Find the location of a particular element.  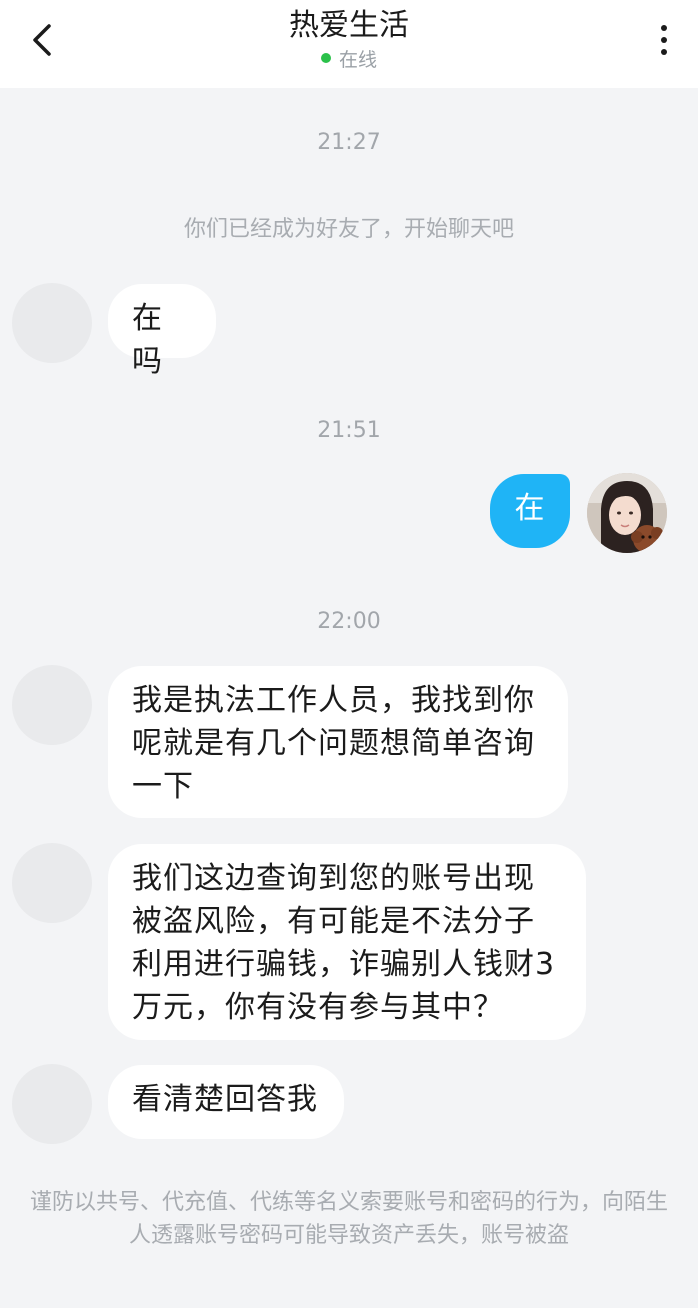

timestamp: 22:00 is located at coordinates (349, 621).